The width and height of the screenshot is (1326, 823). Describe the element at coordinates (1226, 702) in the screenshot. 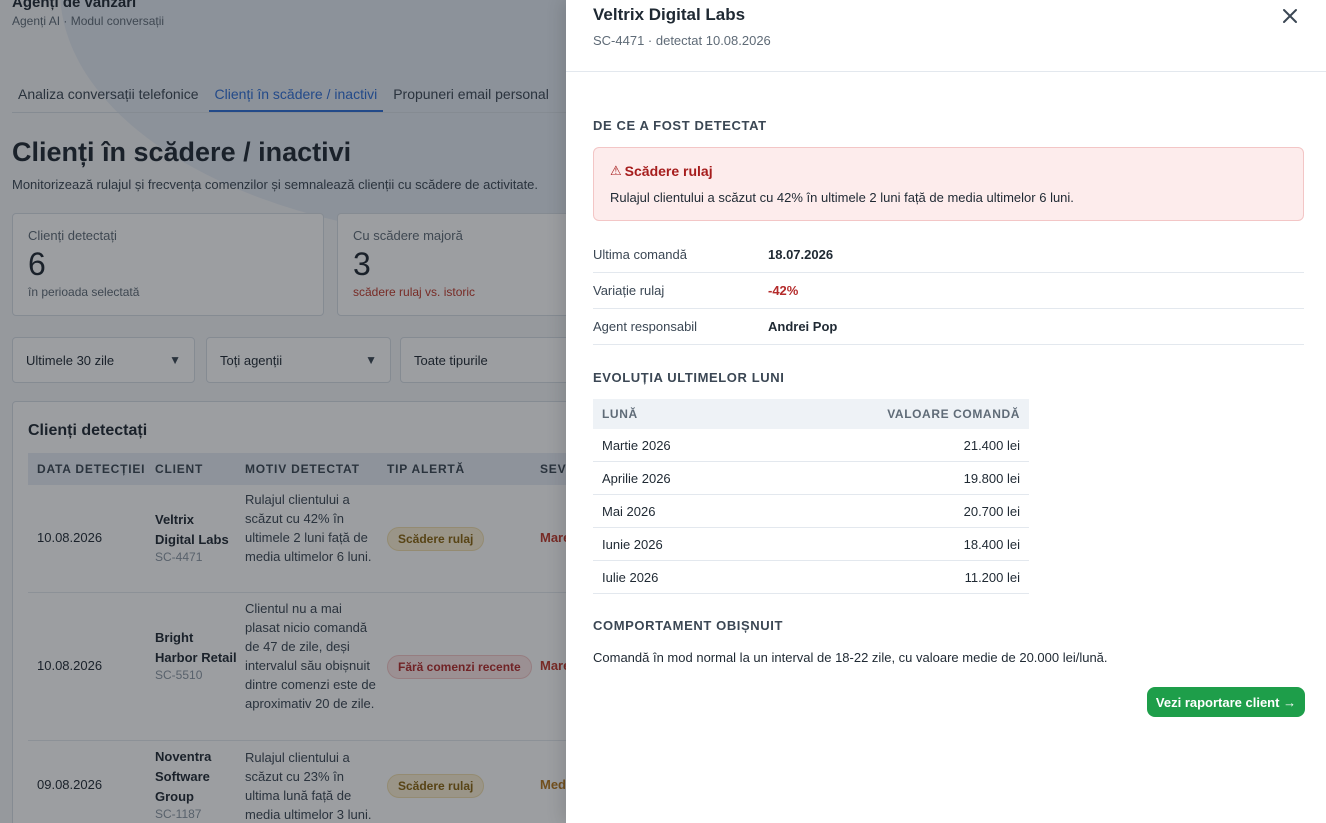

I see `view-client-report-button: Vezi raportare client →` at that location.